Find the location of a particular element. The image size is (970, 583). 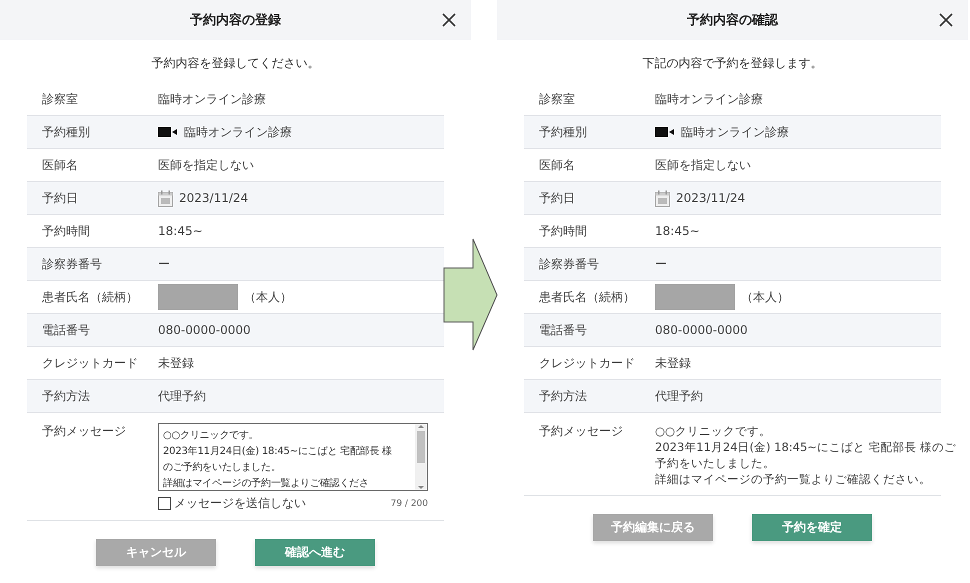

arrow-right-icon is located at coordinates (471, 294).